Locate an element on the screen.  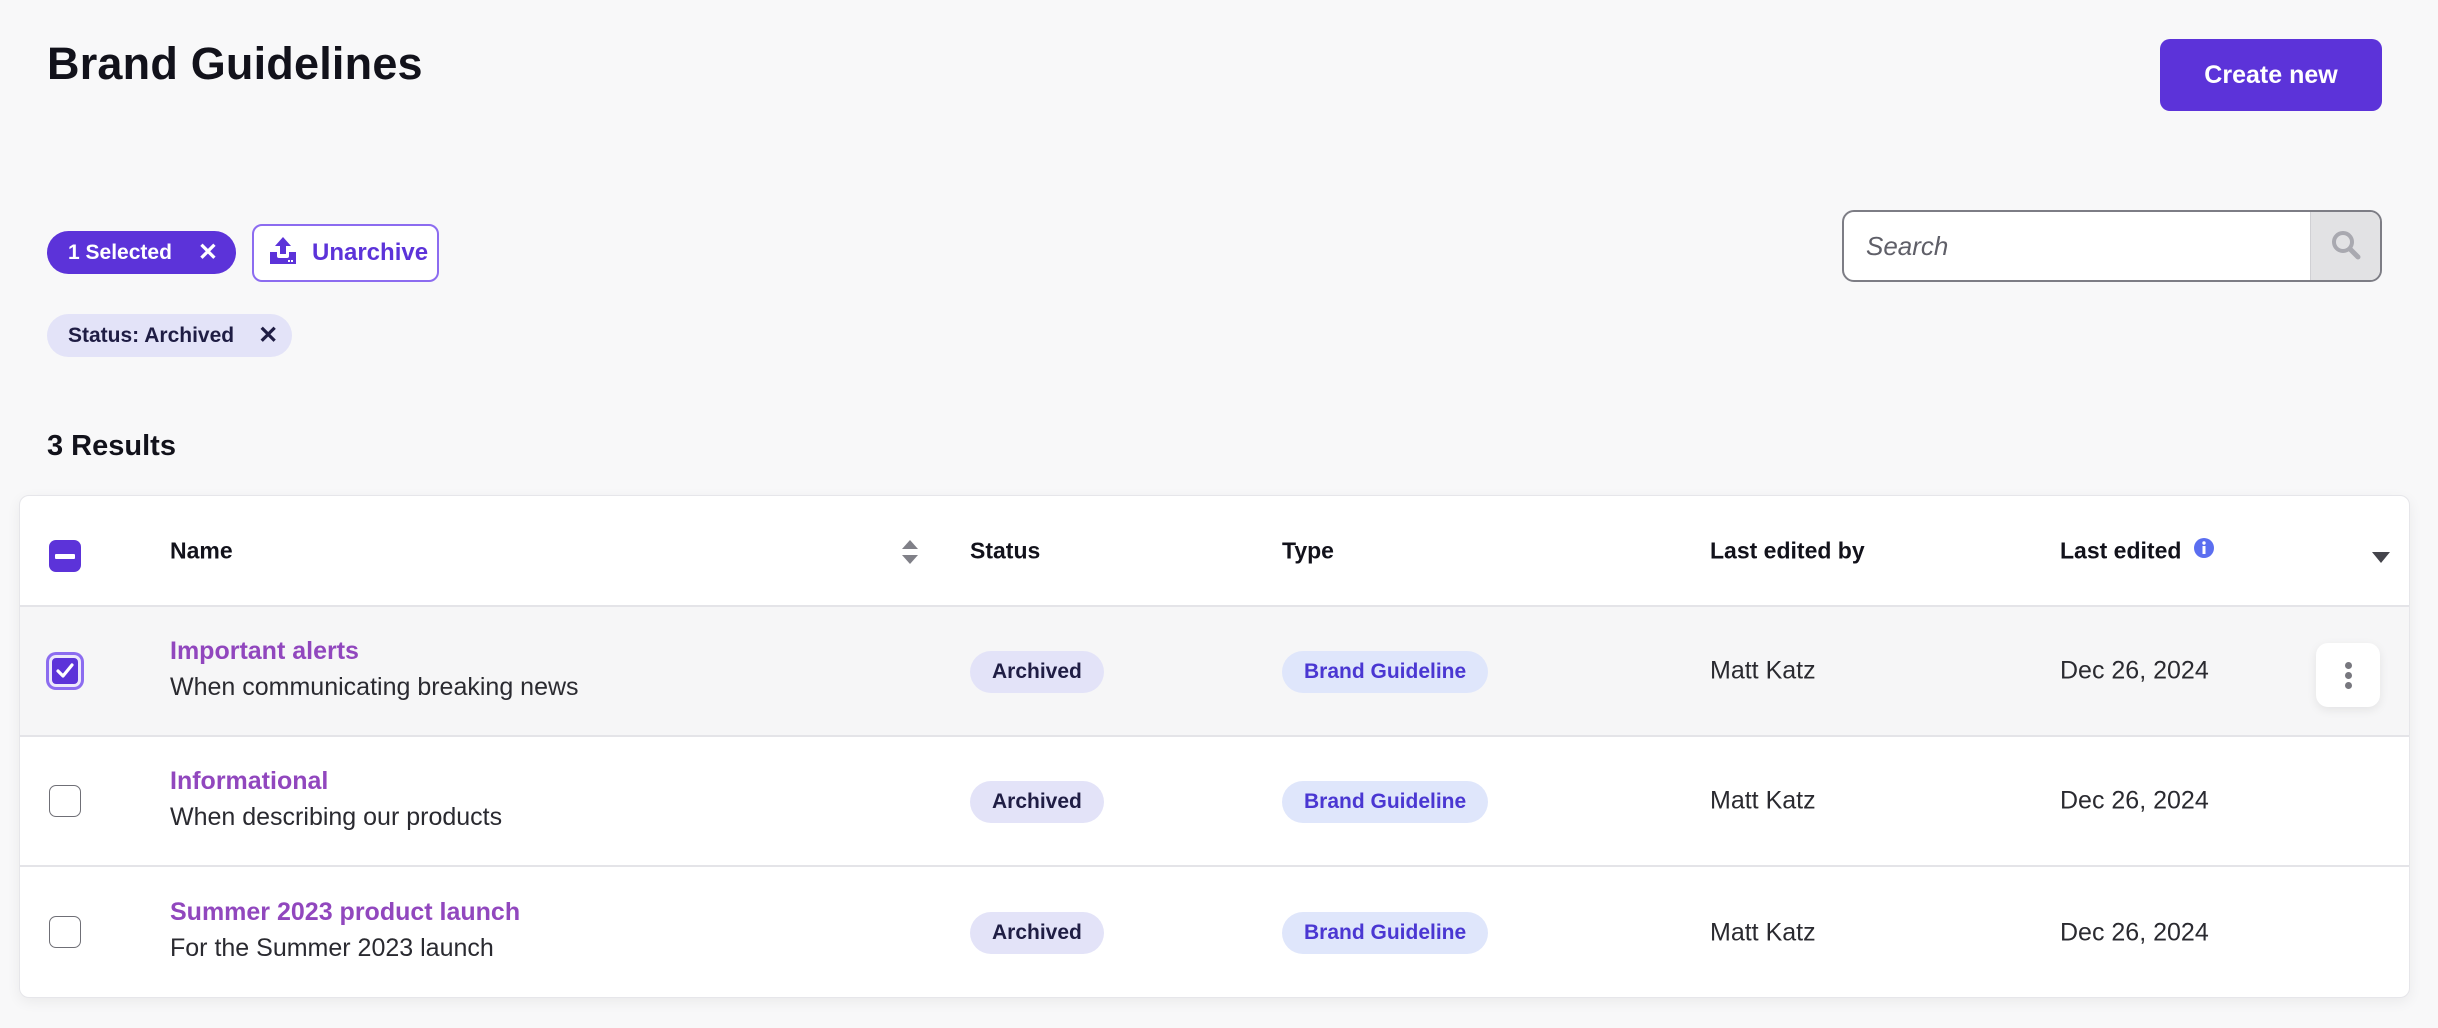
column-header-last-edited-by: Last edited by is located at coordinates (1787, 550).